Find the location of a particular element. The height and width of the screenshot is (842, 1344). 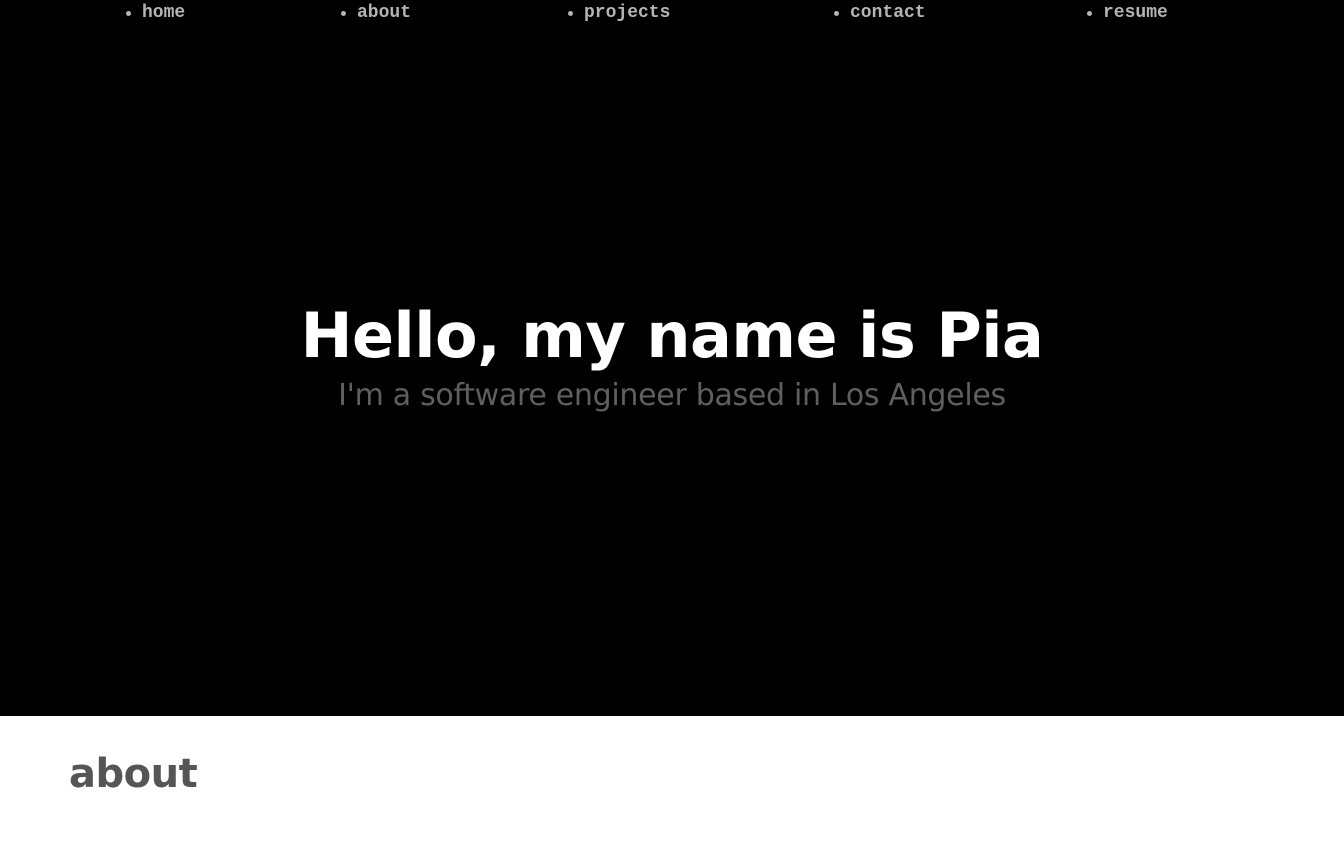

nav-item-projects: projects is located at coordinates (619, 13).